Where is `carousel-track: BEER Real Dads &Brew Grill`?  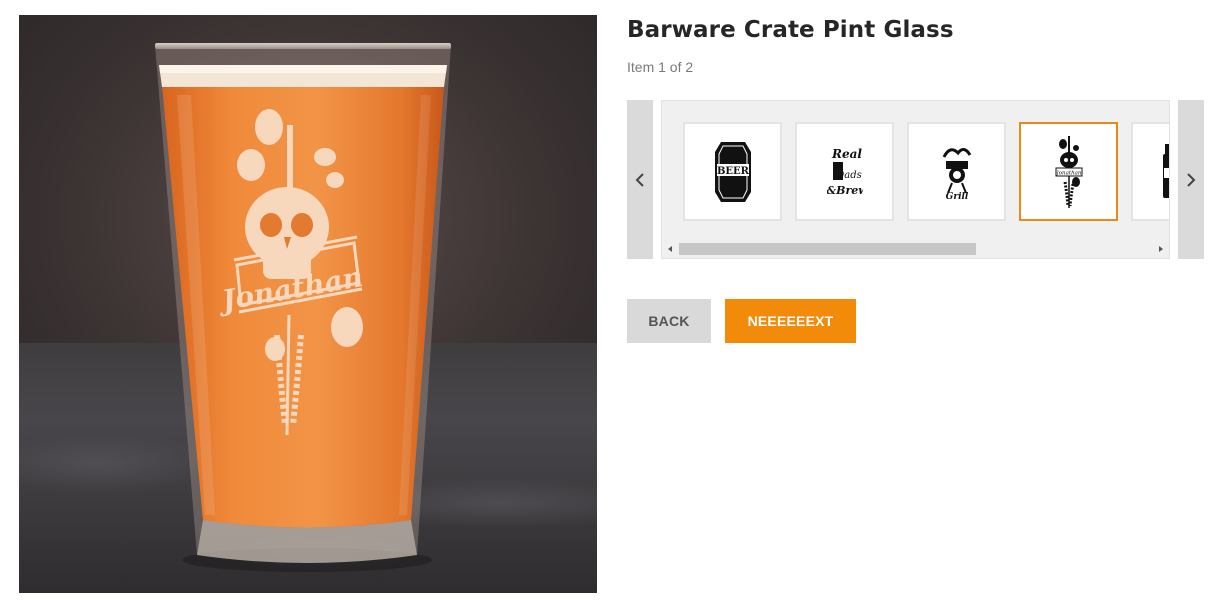
carousel-track: BEER Real Dads &Brew Grill is located at coordinates (915, 179).